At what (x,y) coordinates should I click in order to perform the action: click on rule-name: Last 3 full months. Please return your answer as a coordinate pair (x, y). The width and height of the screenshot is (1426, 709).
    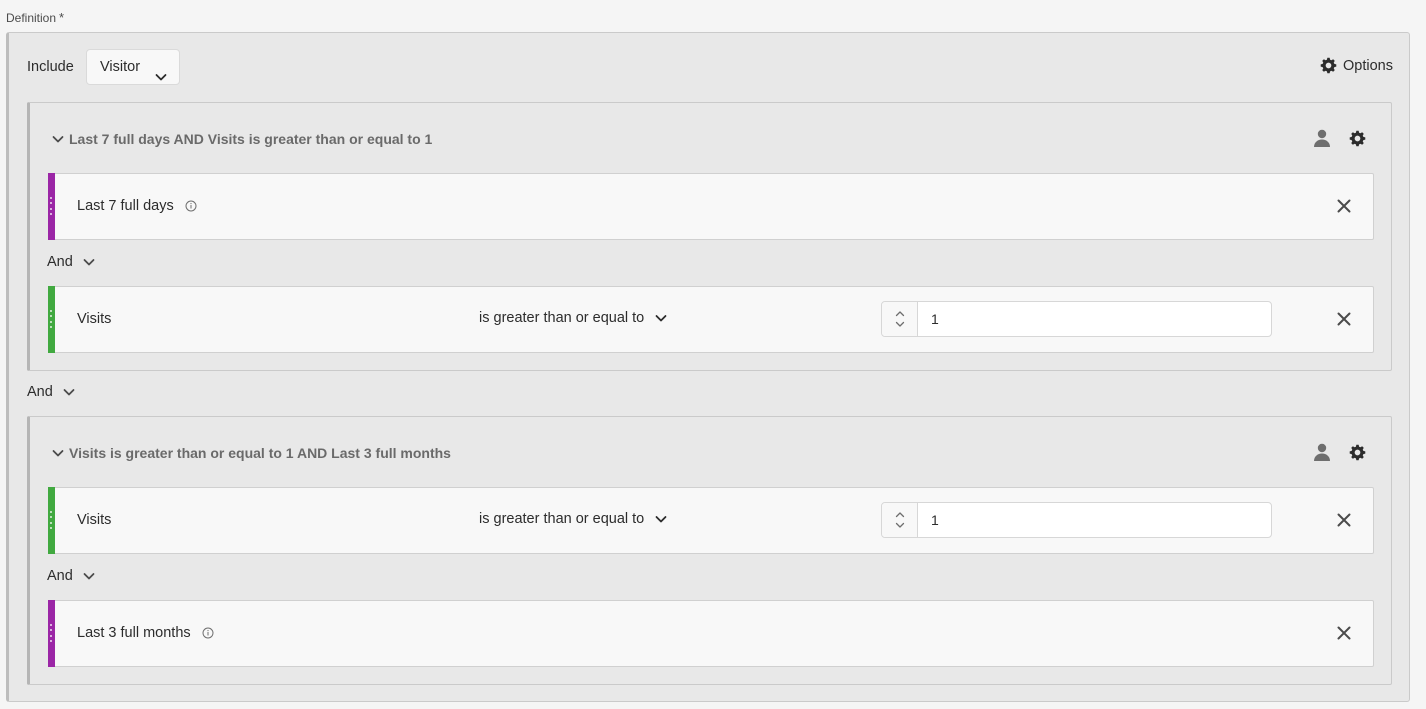
    Looking at the image, I should click on (145, 633).